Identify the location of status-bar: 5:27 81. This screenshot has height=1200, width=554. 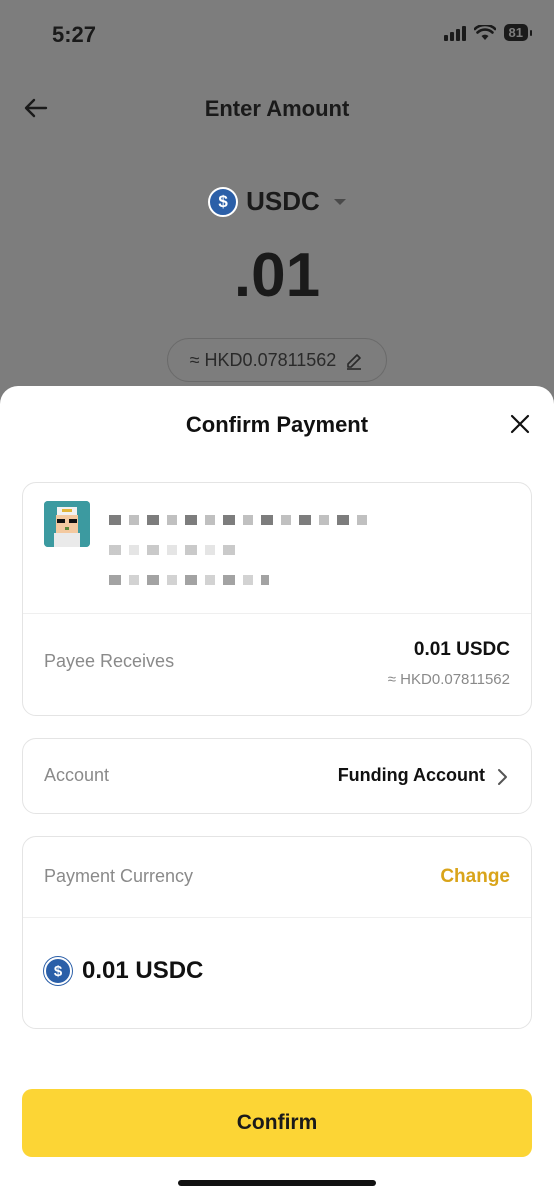
(277, 35).